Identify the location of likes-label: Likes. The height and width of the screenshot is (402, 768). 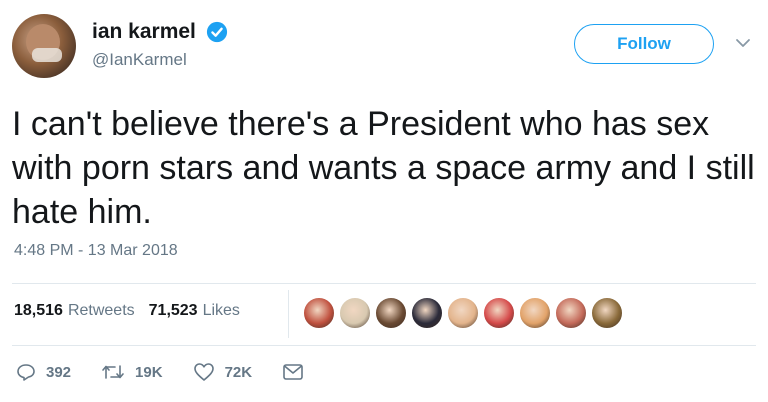
(221, 311).